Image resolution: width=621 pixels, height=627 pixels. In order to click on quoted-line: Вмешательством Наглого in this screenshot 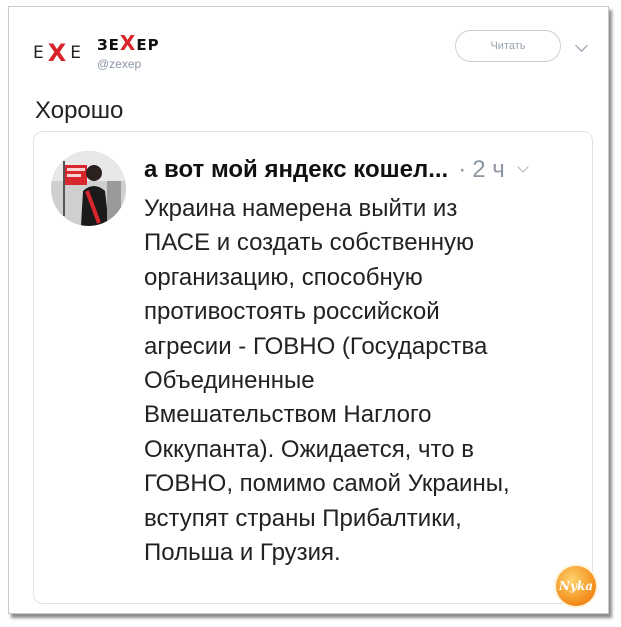, I will do `click(288, 415)`.